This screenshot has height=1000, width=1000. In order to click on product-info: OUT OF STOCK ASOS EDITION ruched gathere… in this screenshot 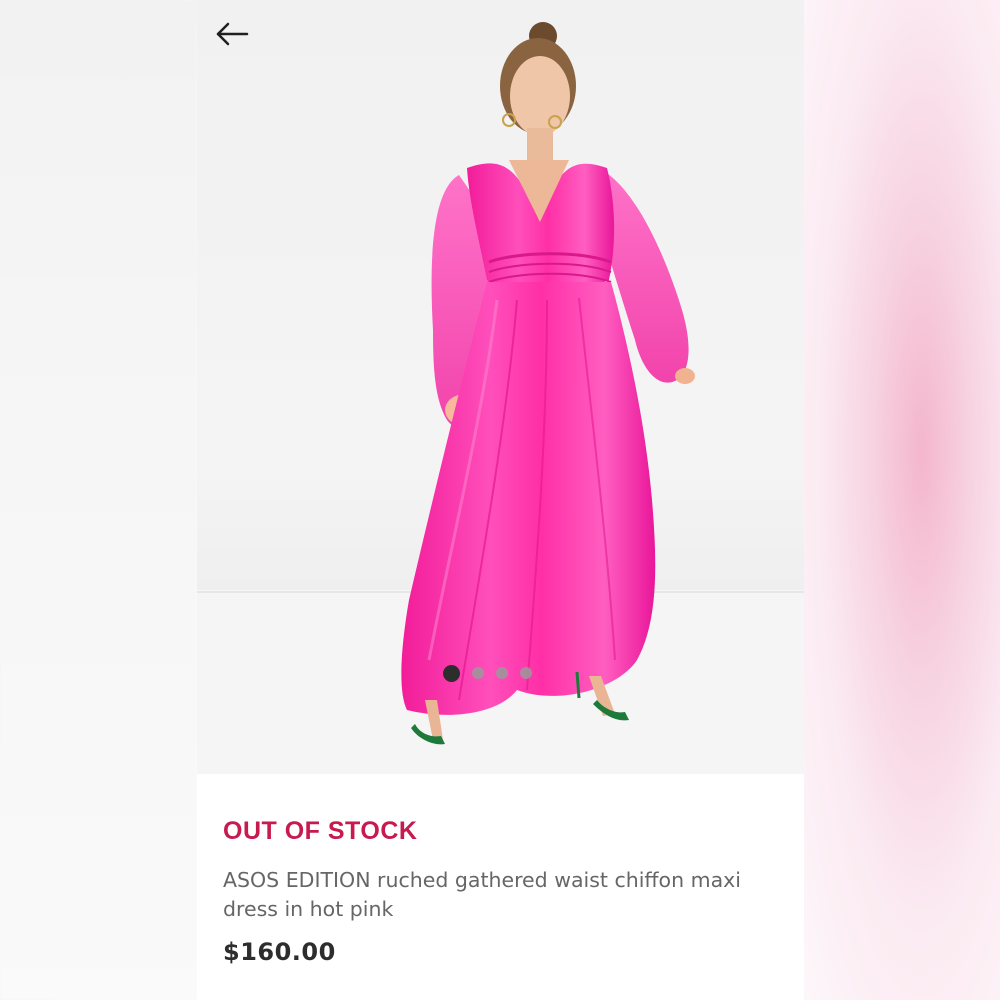, I will do `click(503, 889)`.